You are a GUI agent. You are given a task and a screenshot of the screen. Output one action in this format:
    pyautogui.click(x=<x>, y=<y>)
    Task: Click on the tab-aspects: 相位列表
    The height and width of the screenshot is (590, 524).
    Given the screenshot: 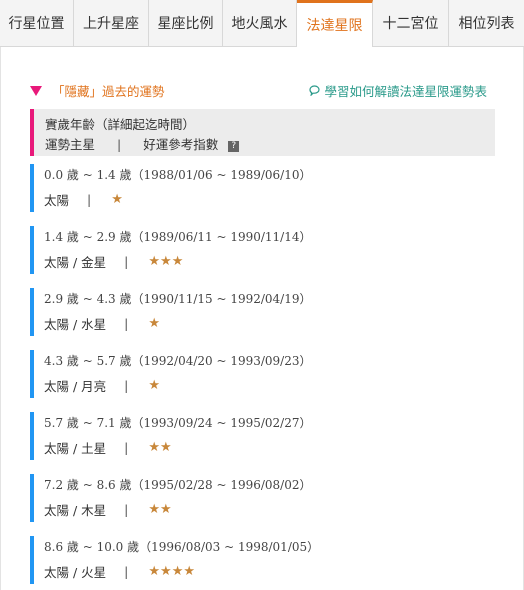 What is the action you would take?
    pyautogui.click(x=486, y=23)
    